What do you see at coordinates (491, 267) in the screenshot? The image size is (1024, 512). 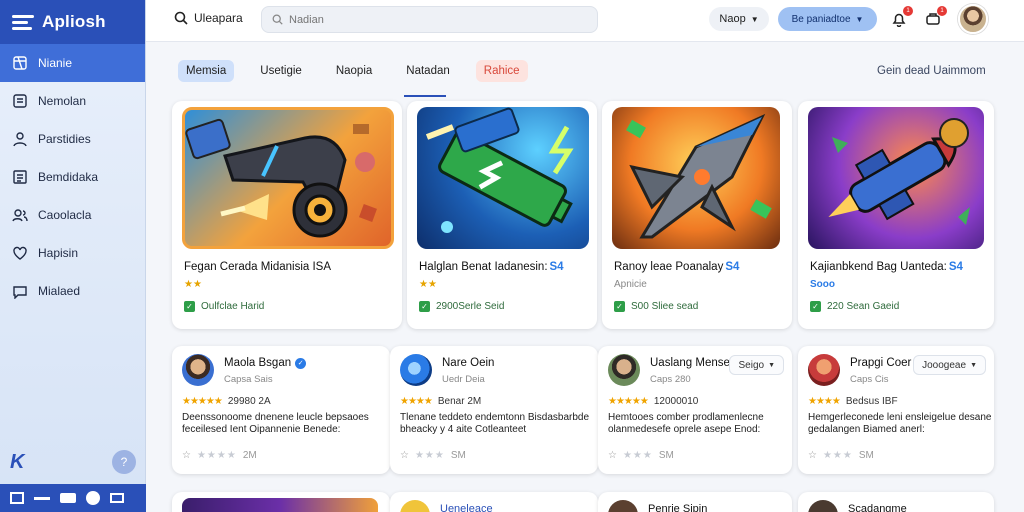 I see `game-title: Halglan Benat Iadanesin: S4` at bounding box center [491, 267].